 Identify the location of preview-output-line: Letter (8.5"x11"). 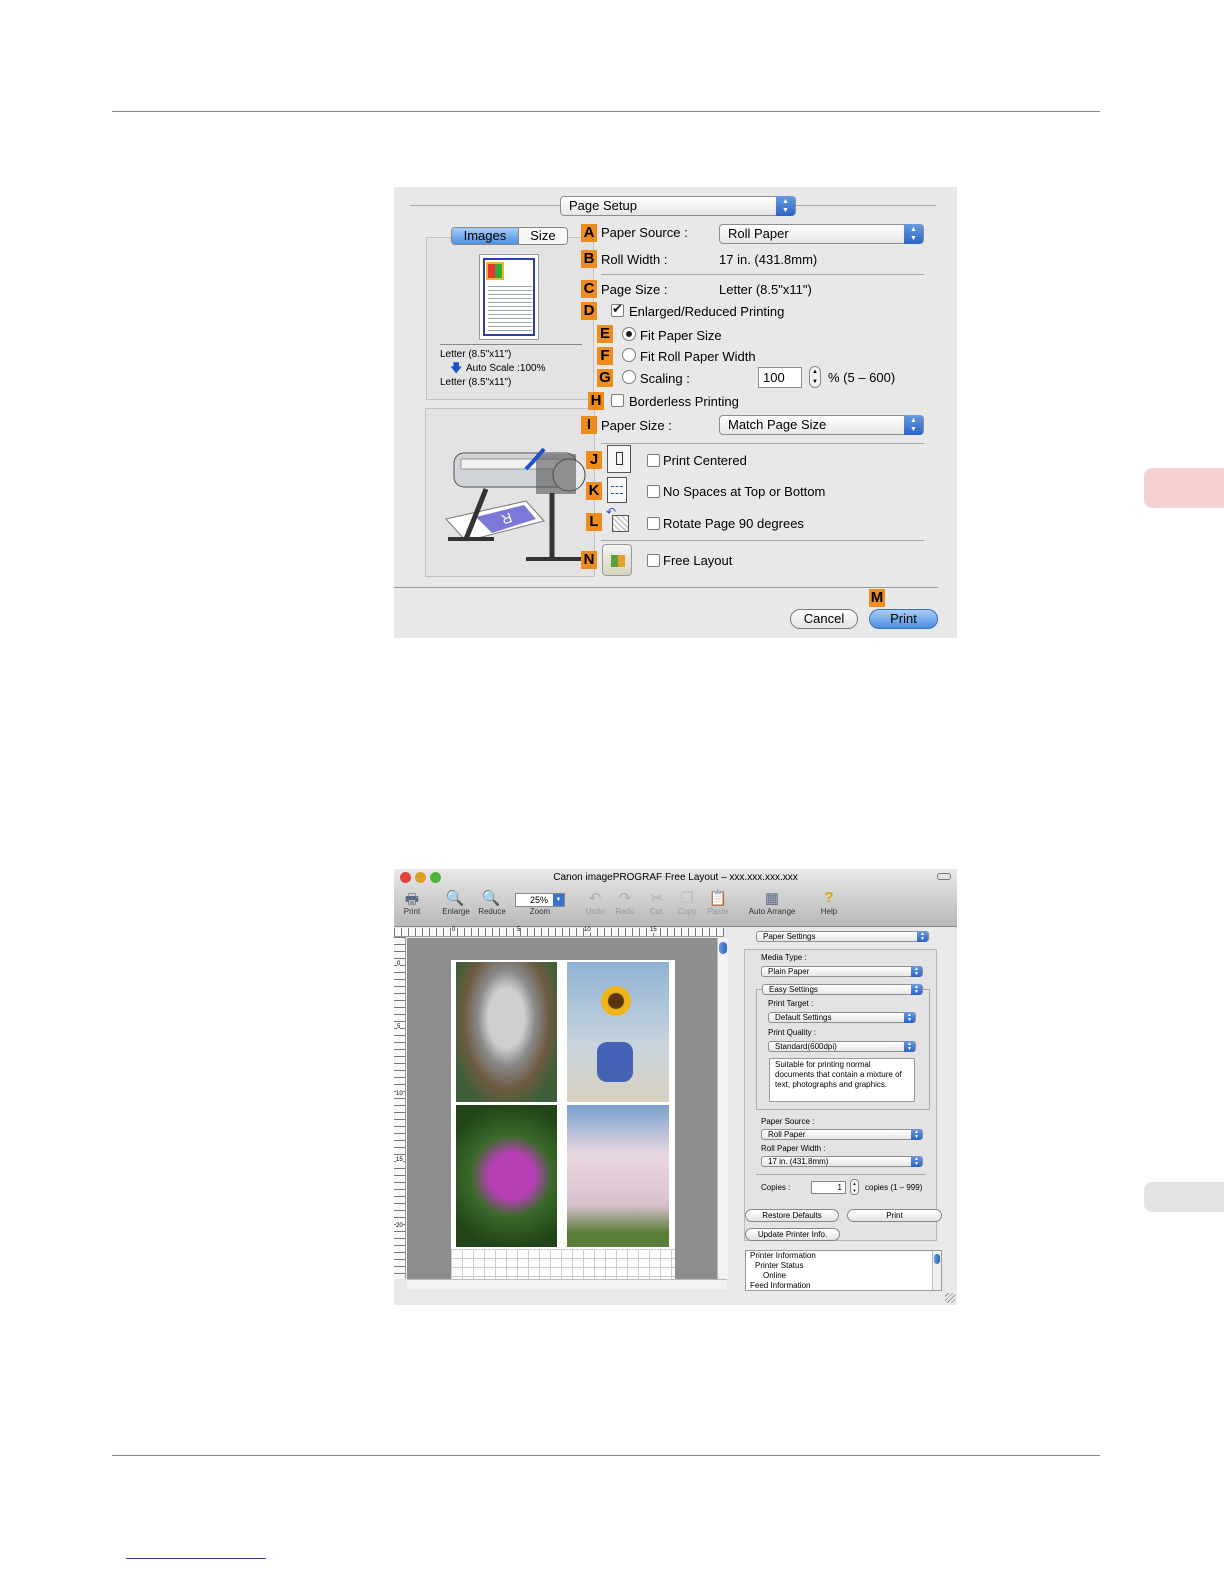
(476, 382).